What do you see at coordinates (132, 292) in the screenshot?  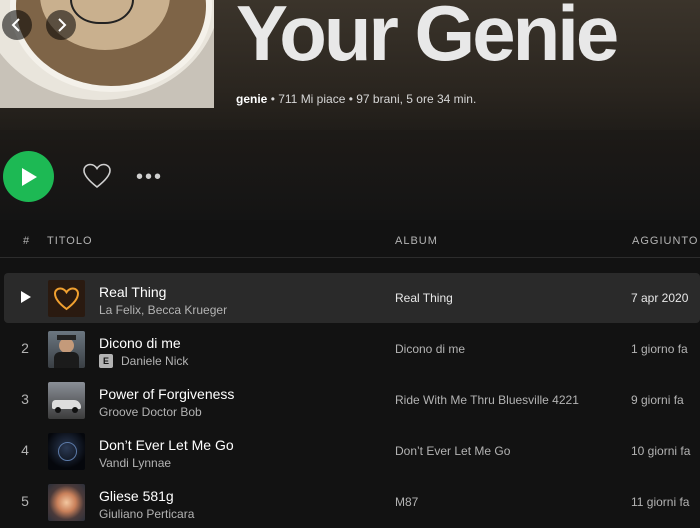 I see `track-title: Real Thing` at bounding box center [132, 292].